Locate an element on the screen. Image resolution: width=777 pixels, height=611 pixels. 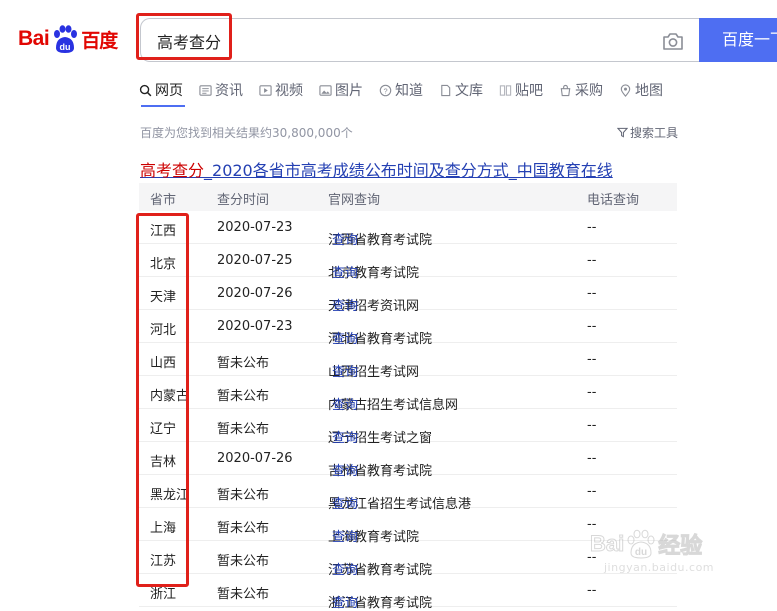
watermark-paw-text: du is located at coordinates (641, 552).